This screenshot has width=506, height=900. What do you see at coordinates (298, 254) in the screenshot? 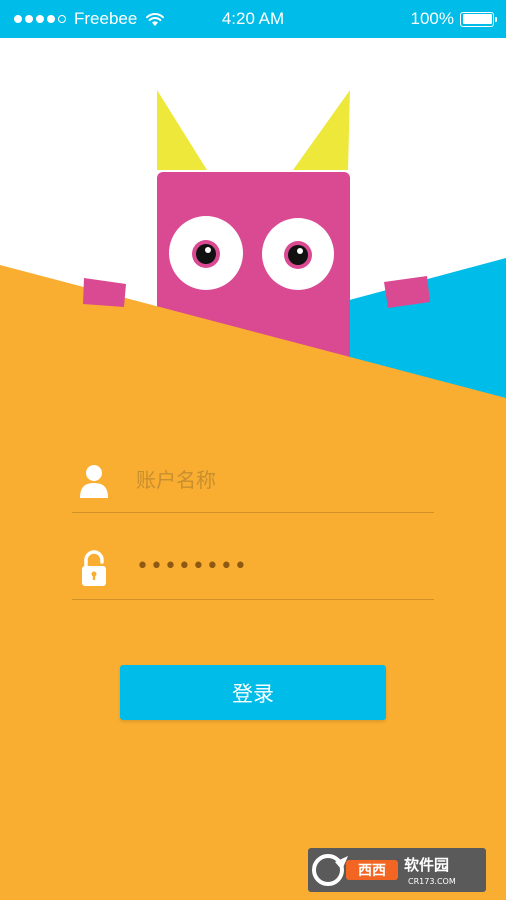
I see `monster-right-eye` at bounding box center [298, 254].